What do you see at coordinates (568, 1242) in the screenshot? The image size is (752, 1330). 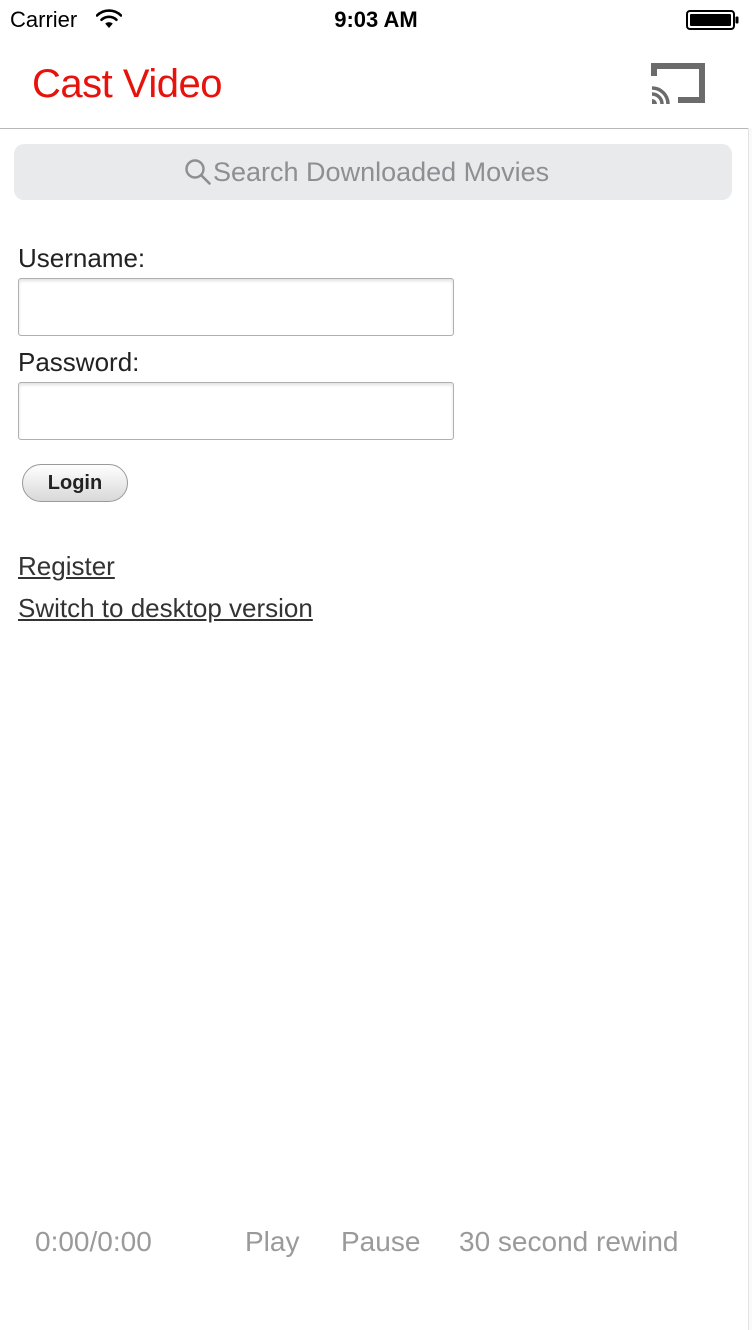 I see `rewind-button: 30 second rewind` at bounding box center [568, 1242].